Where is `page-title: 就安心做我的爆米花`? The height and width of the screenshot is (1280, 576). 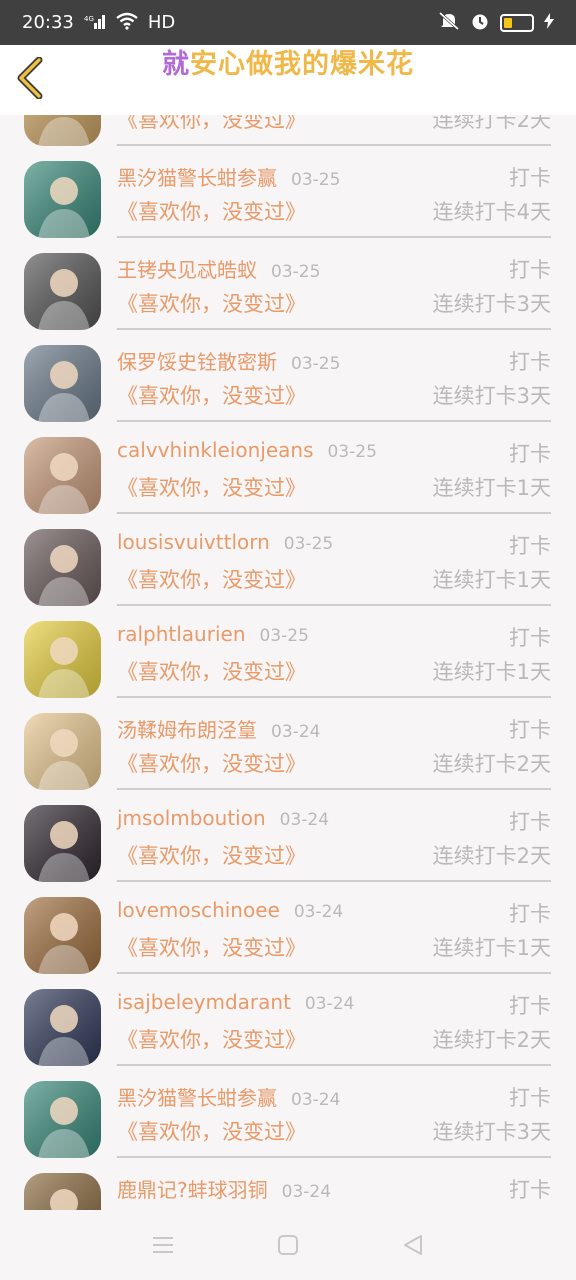 page-title: 就安心做我的爆米花 is located at coordinates (288, 64).